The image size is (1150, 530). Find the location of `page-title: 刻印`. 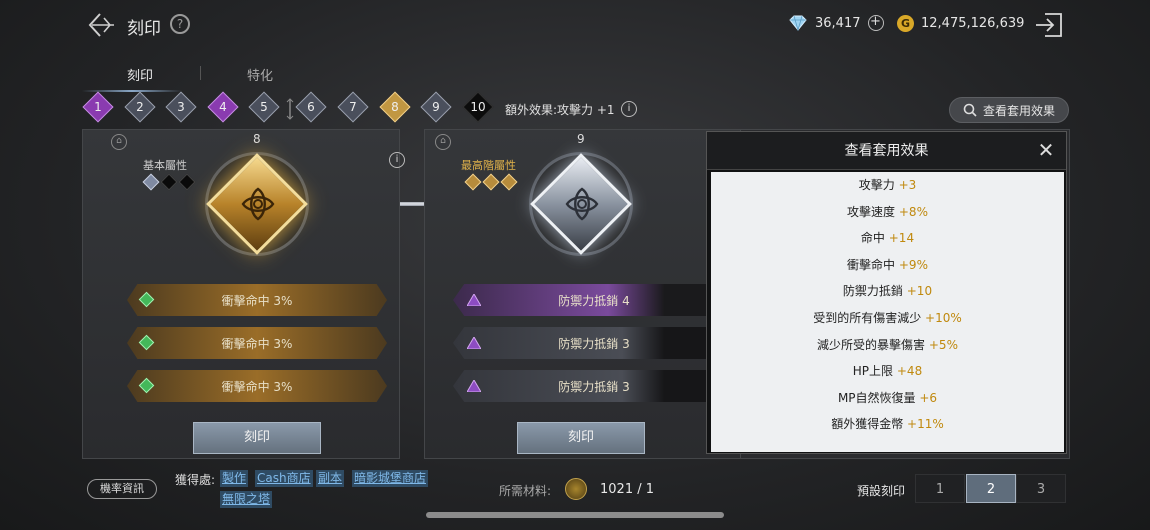

page-title: 刻印 is located at coordinates (144, 29).